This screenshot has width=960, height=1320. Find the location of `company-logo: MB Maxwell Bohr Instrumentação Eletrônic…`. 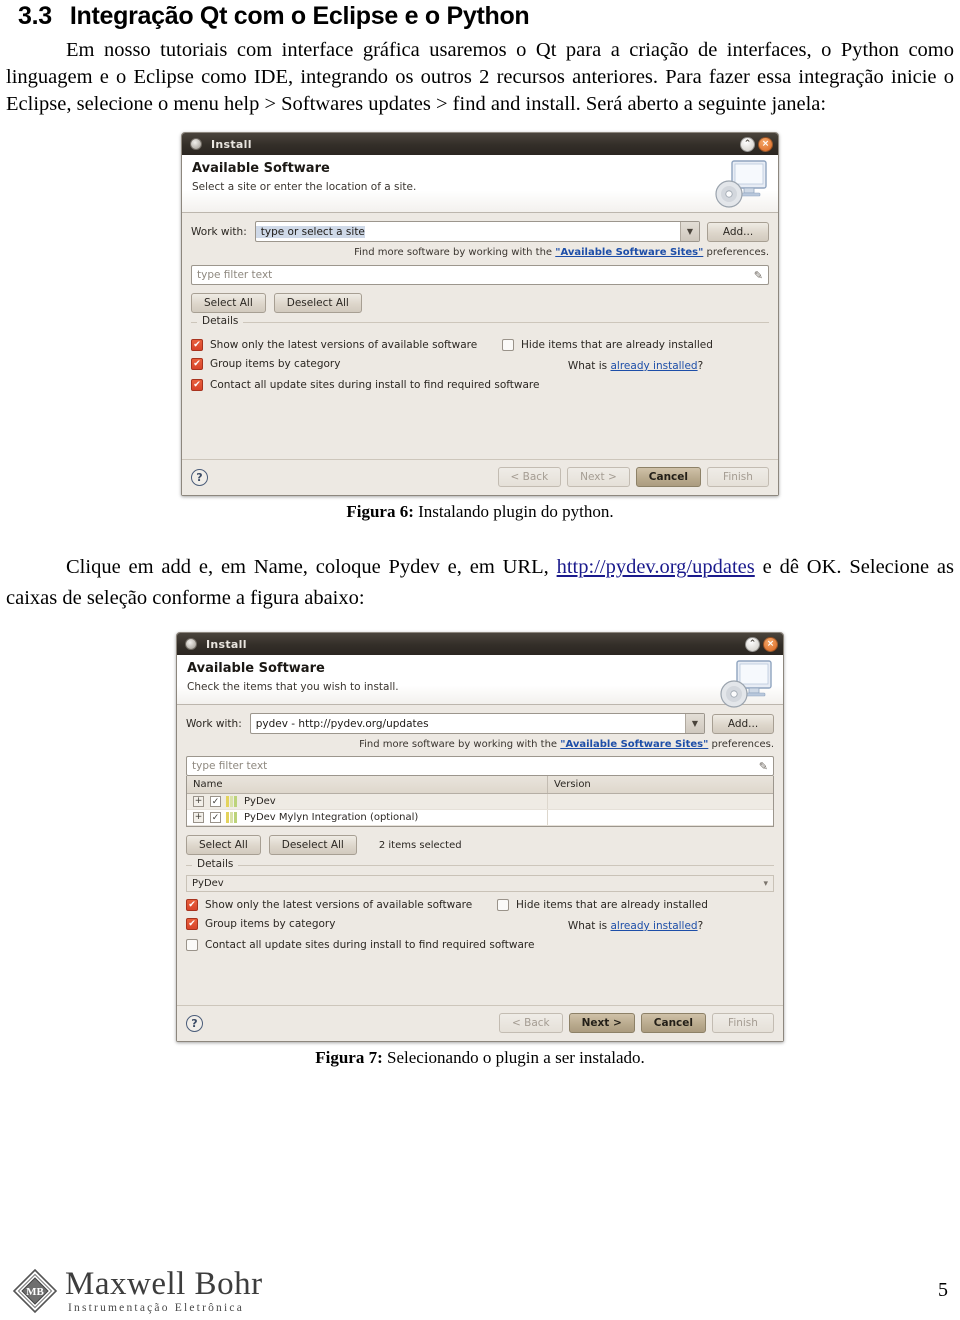

company-logo: MB Maxwell Bohr Instrumentação Eletrônic… is located at coordinates (137, 1290).